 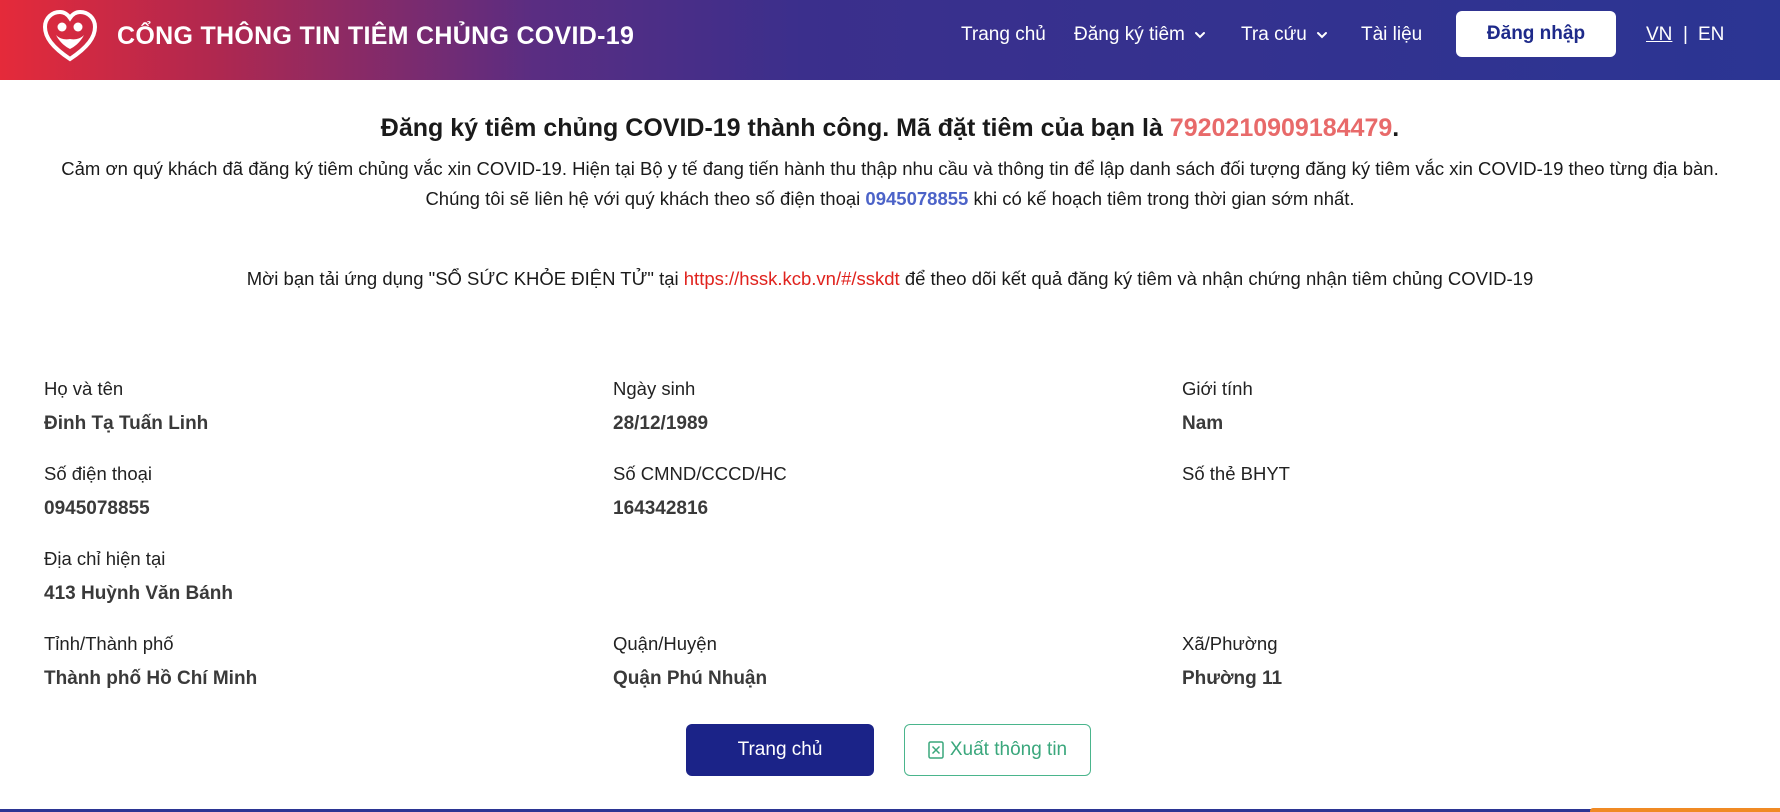 What do you see at coordinates (70, 37) in the screenshot?
I see `heart-people-logo-icon` at bounding box center [70, 37].